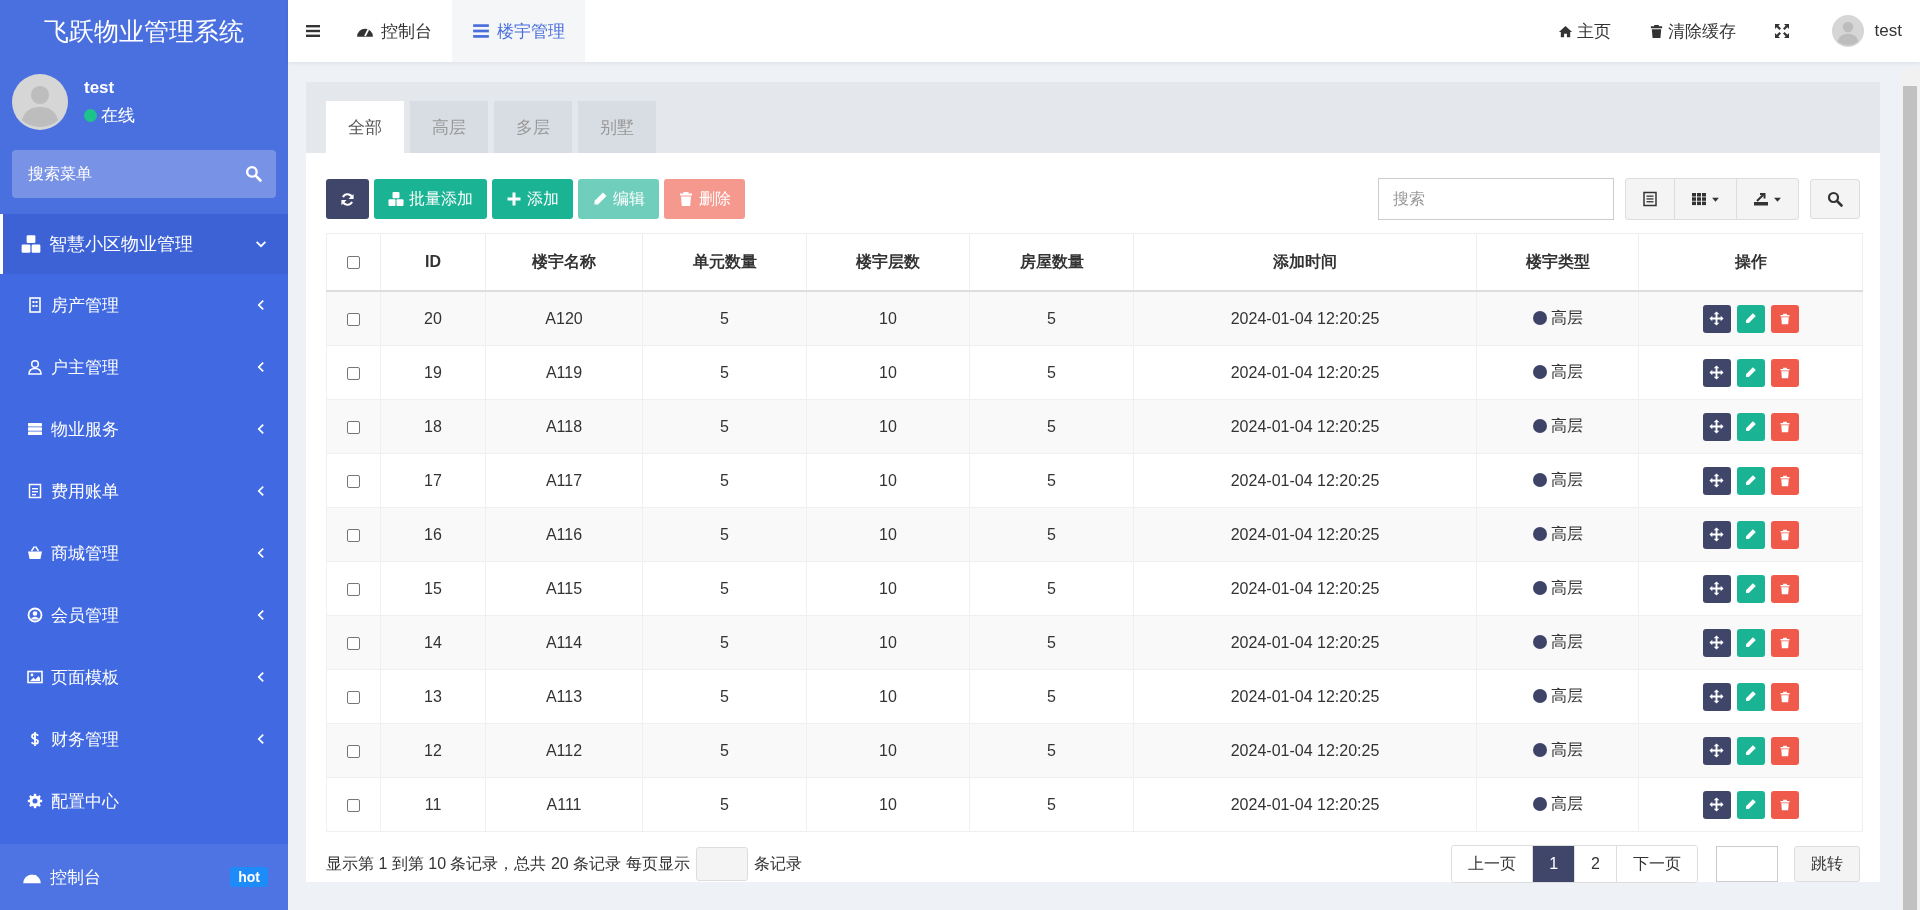 The image size is (1920, 910). What do you see at coordinates (144, 367) in the screenshot?
I see `menu-item: 户主管理` at bounding box center [144, 367].